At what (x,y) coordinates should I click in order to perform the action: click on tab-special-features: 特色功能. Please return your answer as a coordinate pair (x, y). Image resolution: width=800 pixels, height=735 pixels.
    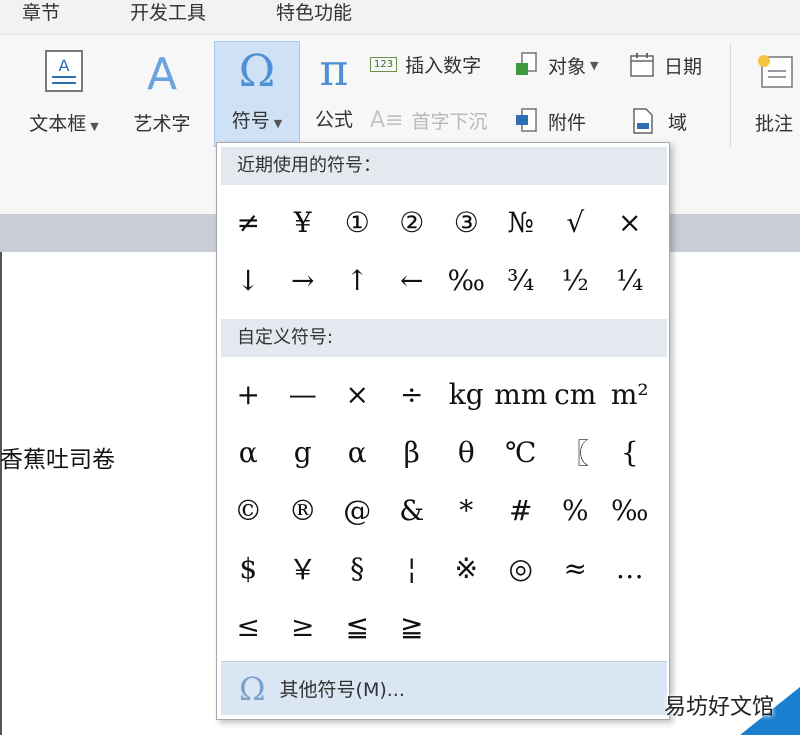
    Looking at the image, I should click on (314, 13).